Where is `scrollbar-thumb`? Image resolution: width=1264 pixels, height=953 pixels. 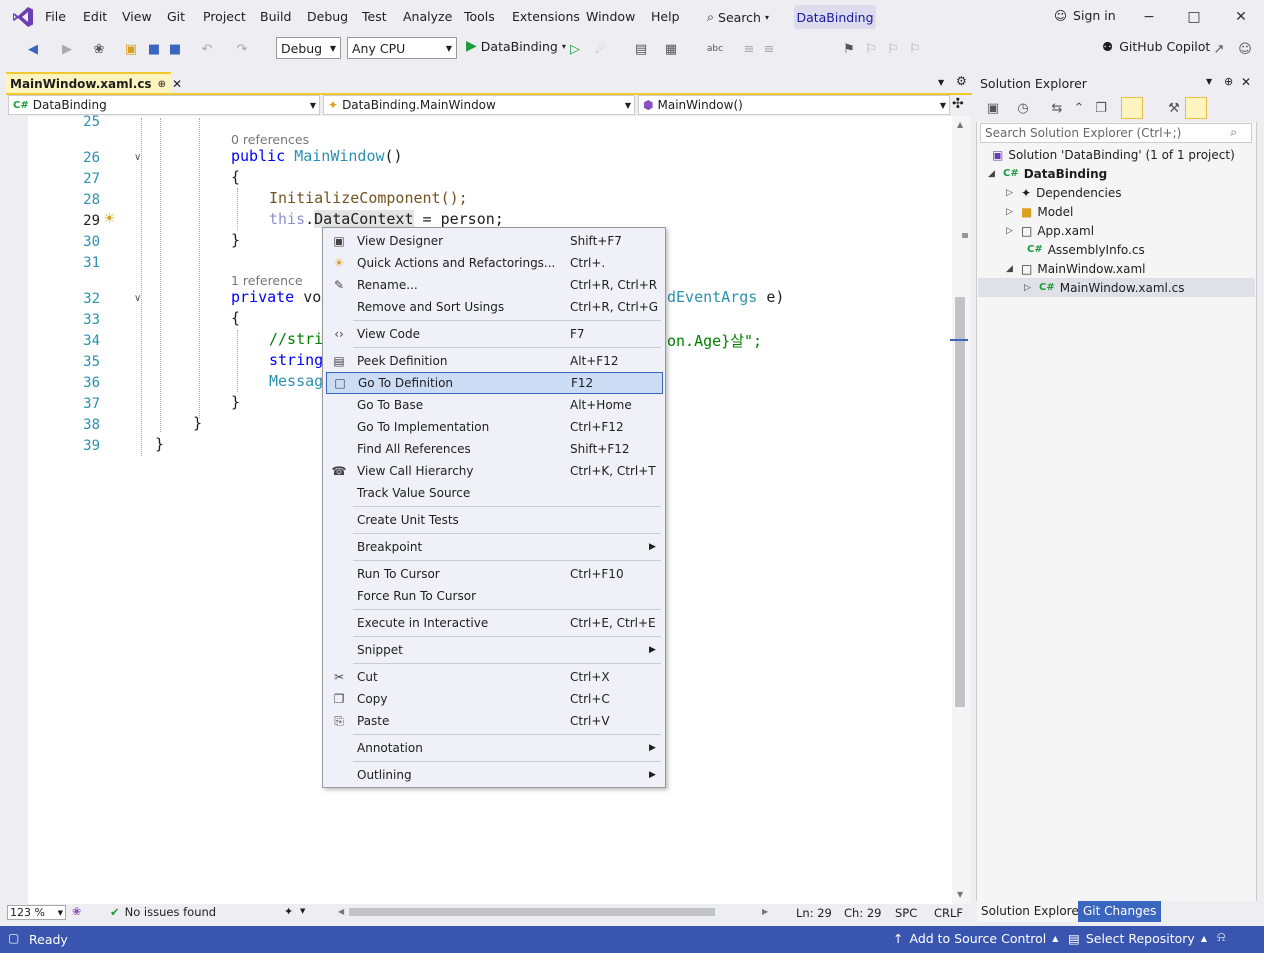 scrollbar-thumb is located at coordinates (960, 502).